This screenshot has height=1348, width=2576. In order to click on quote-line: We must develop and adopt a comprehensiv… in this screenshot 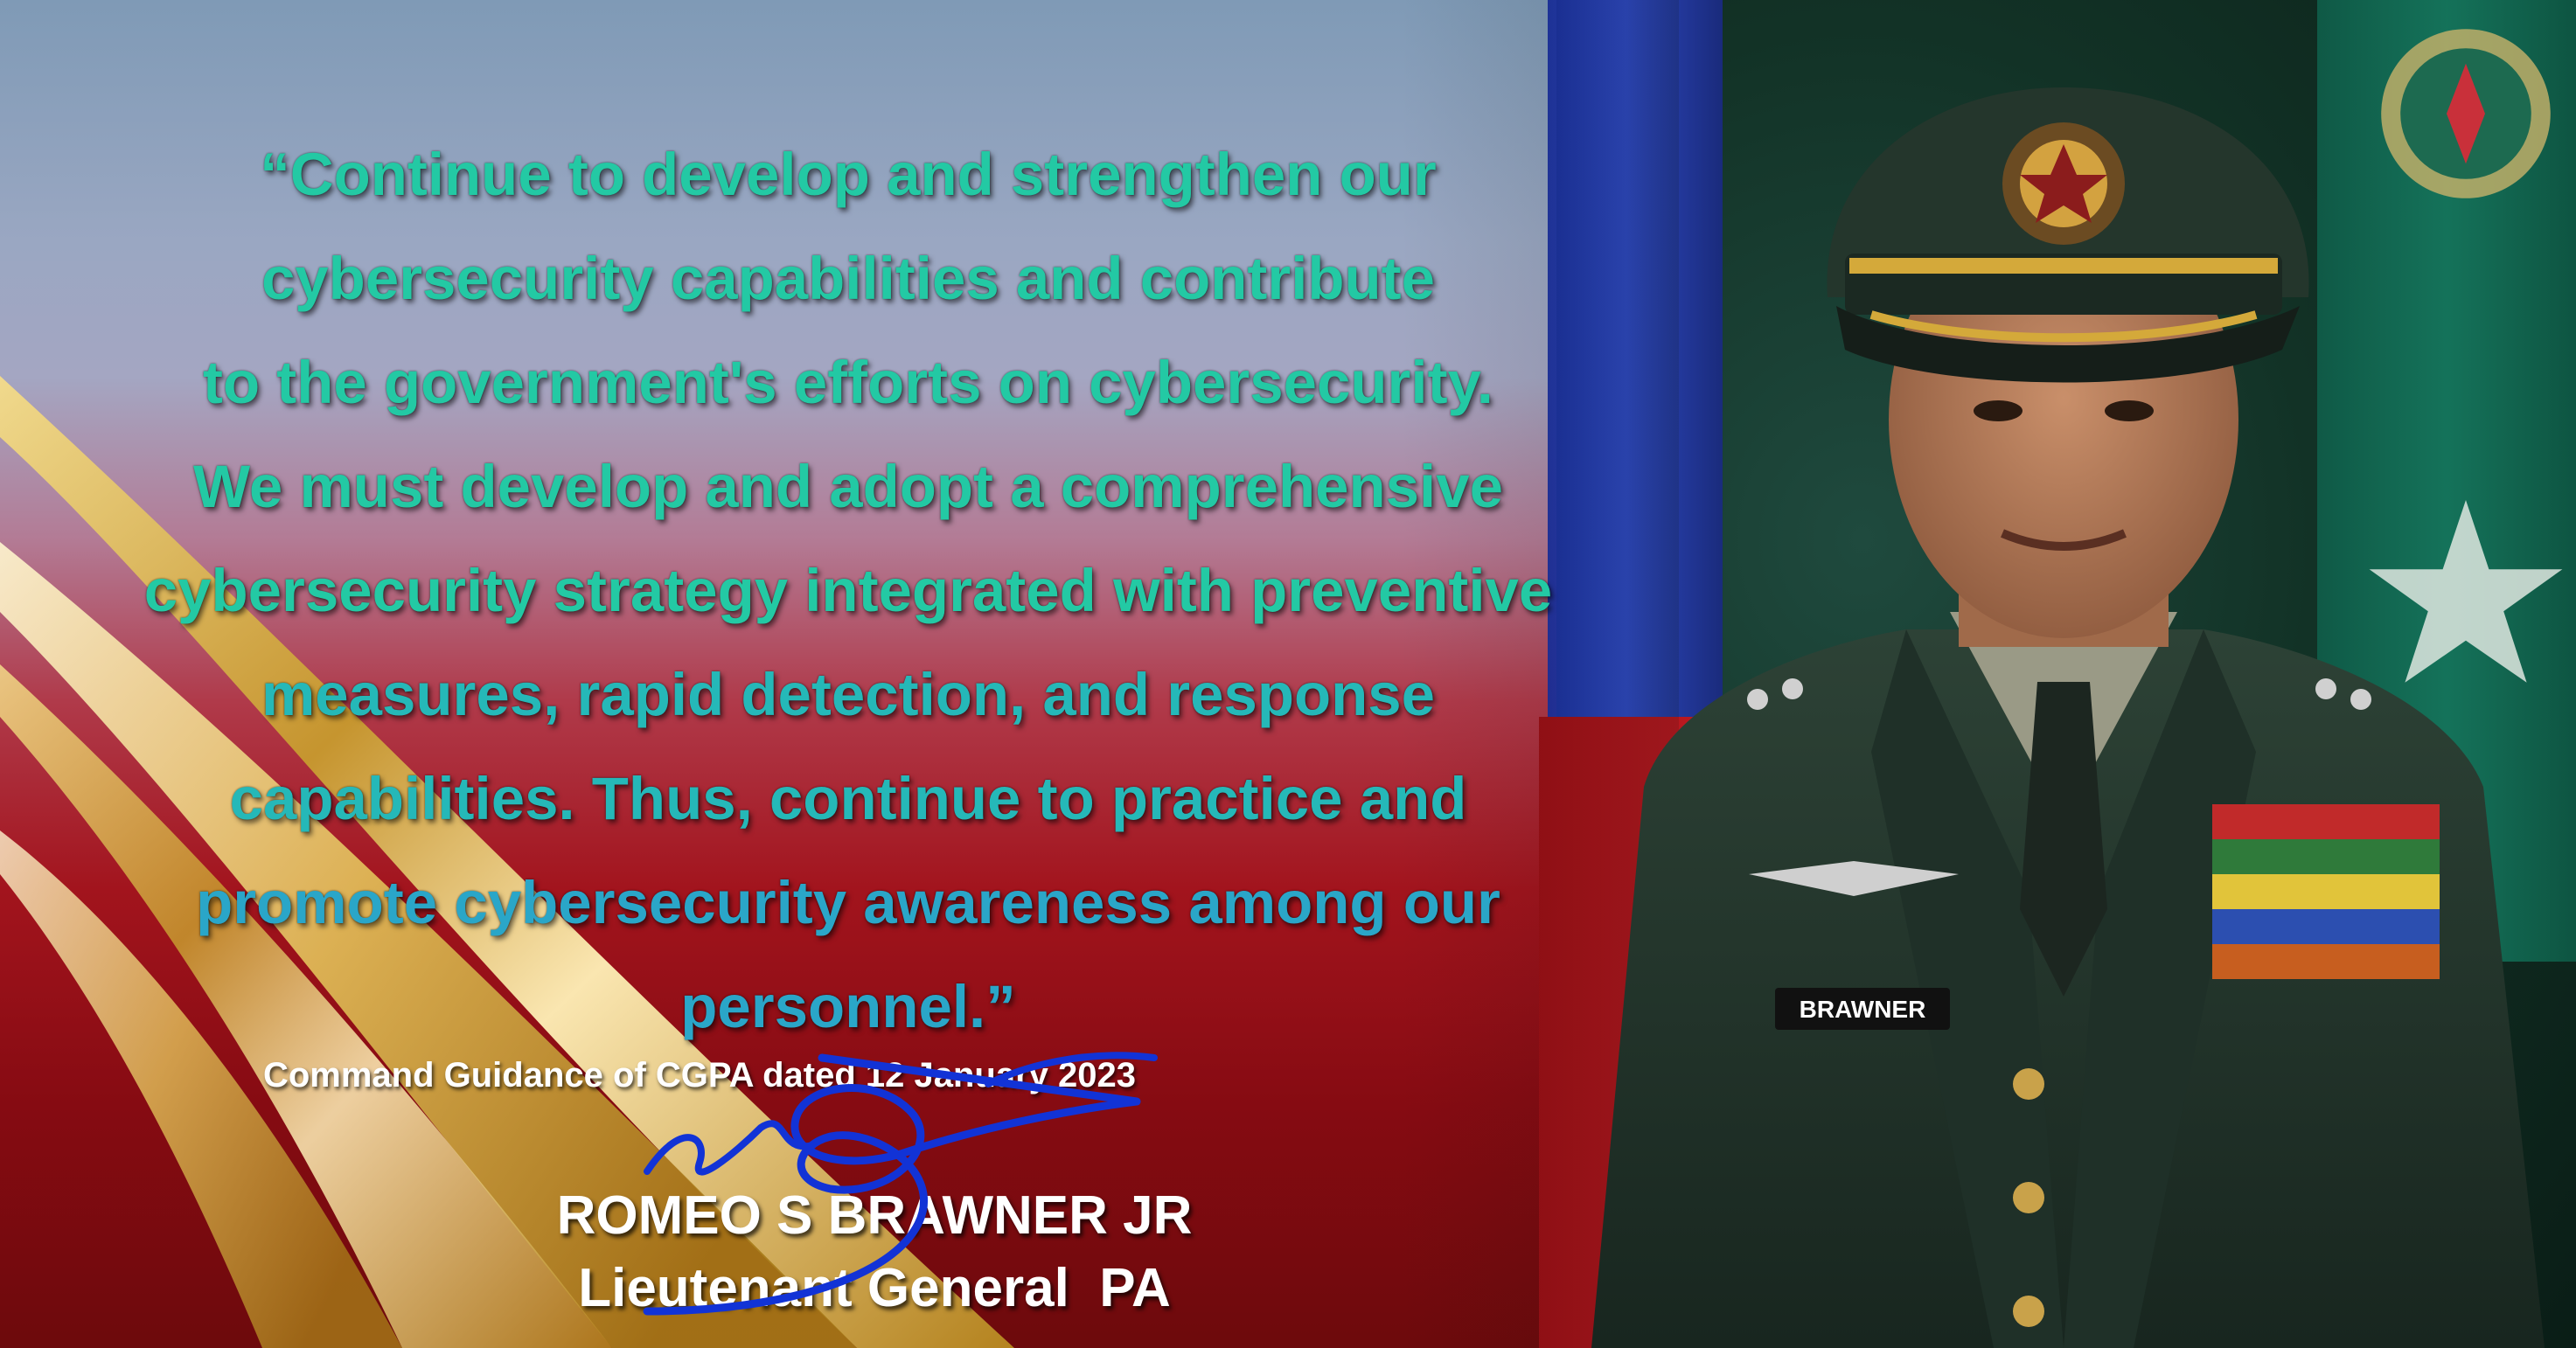, I will do `click(848, 486)`.